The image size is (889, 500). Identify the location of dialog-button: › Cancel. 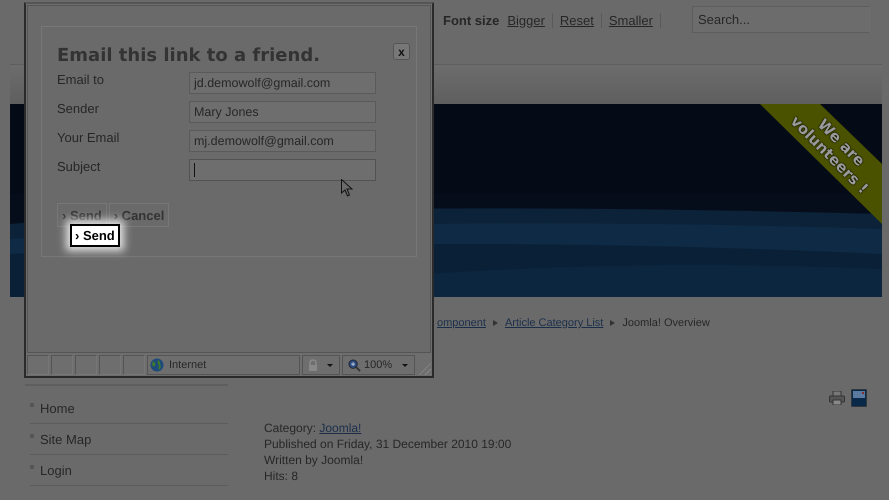
(139, 215).